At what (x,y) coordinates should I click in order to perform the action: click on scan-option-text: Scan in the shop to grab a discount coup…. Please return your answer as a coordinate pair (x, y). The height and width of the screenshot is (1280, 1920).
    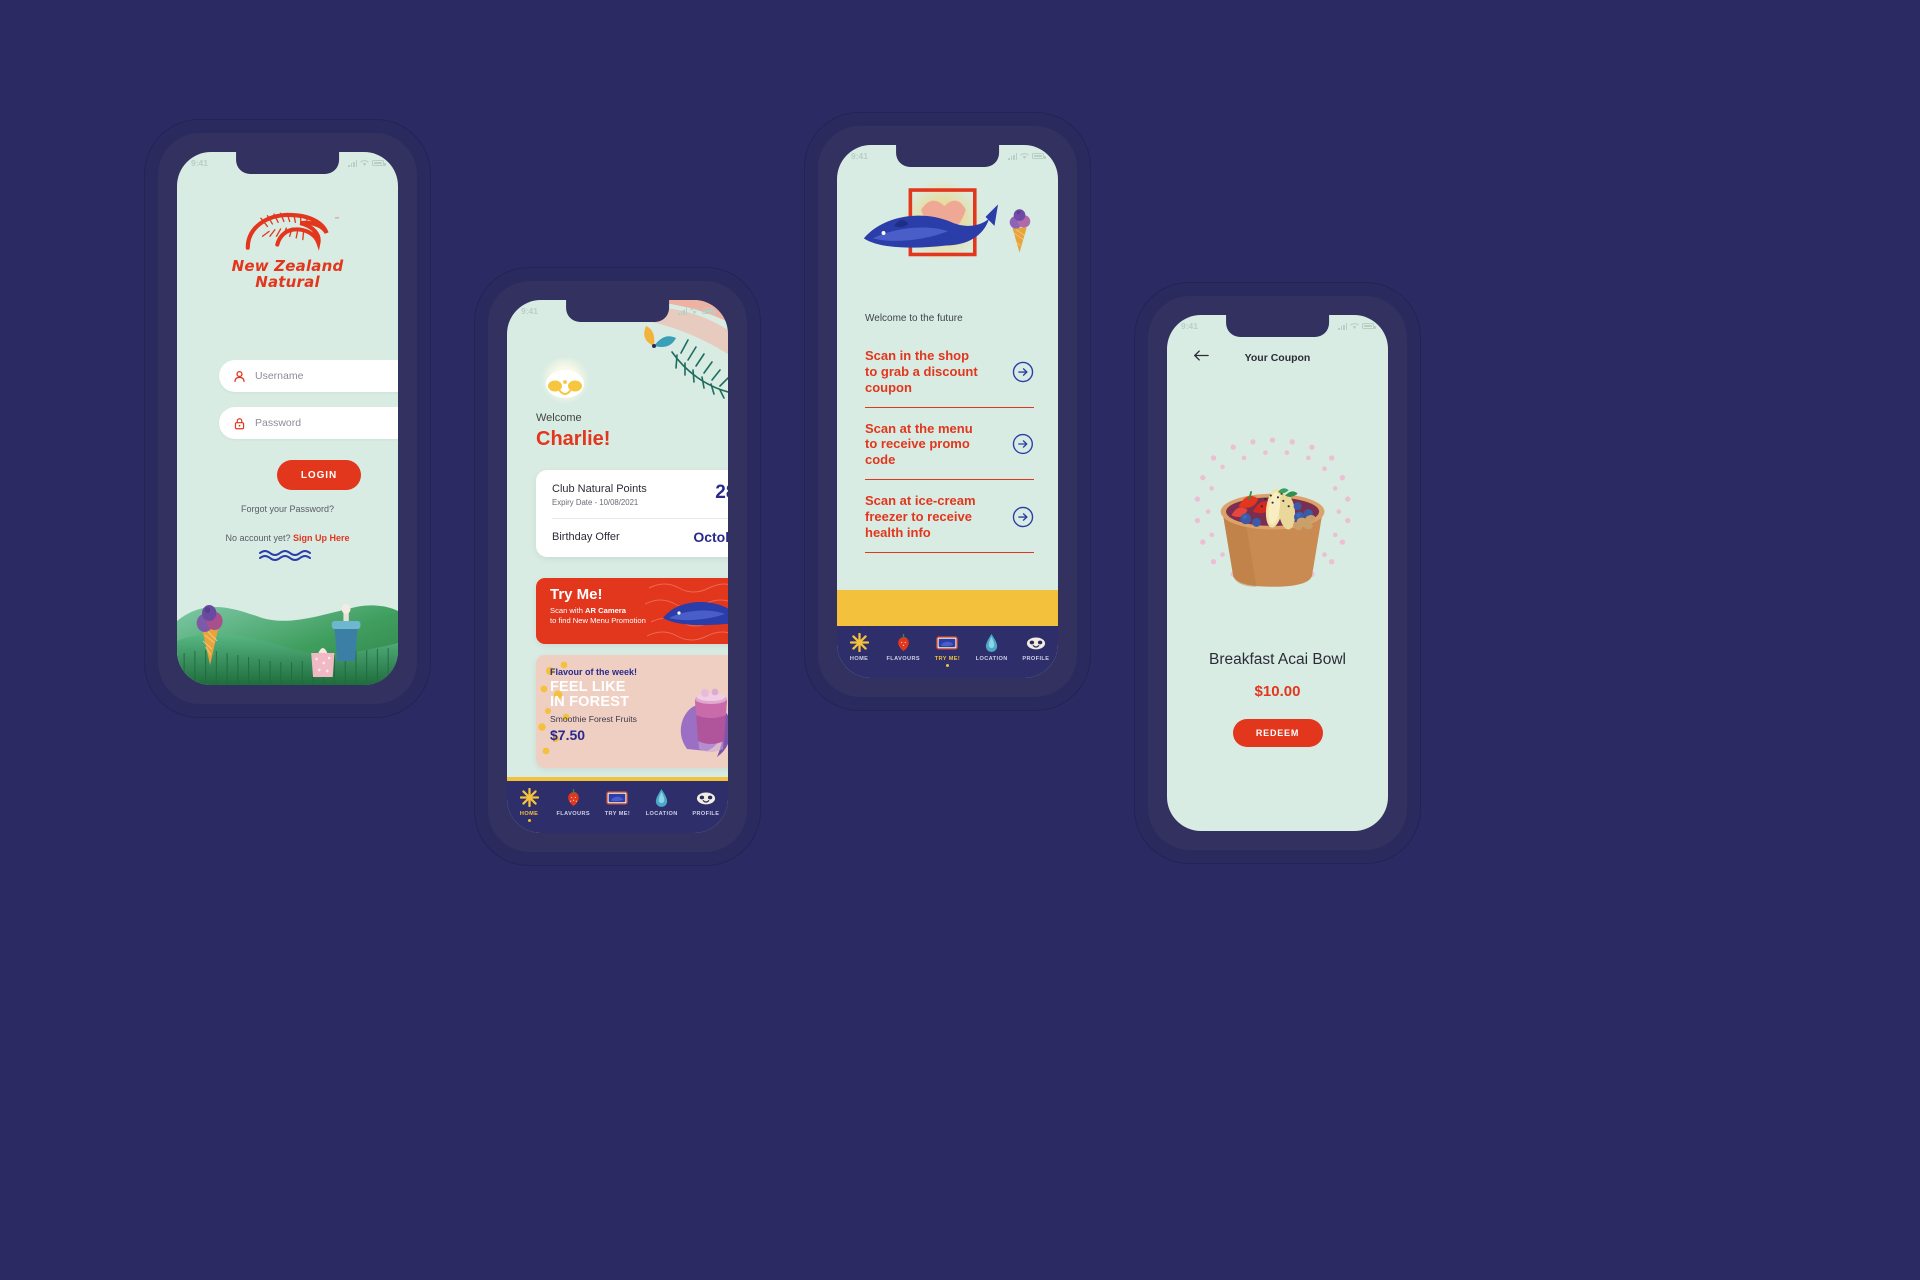
    Looking at the image, I should click on (921, 371).